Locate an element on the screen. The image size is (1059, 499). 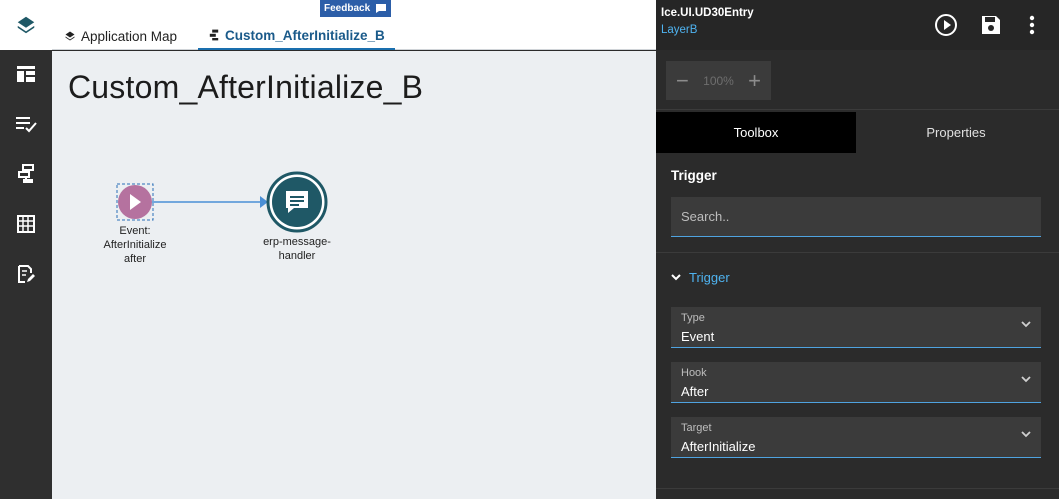
nav-item-layout is located at coordinates (26, 74).